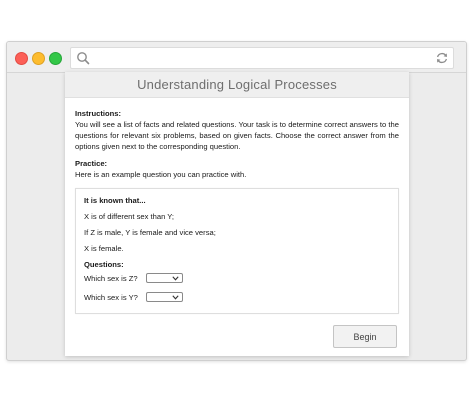  I want to click on question-label-z: Which sex is Z?, so click(111, 278).